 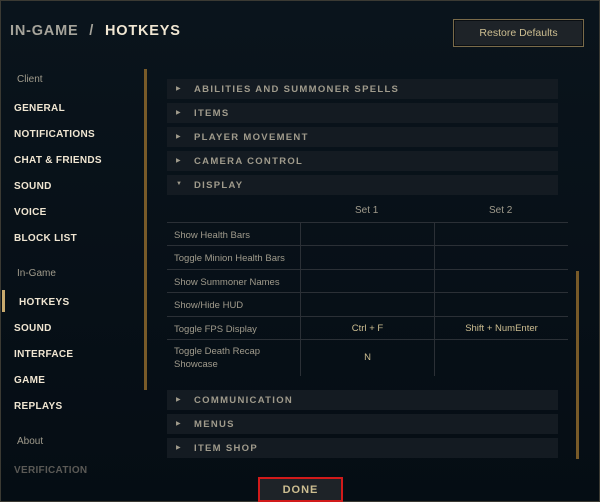 What do you see at coordinates (362, 185) in the screenshot?
I see `section-display: ▼ DISPLAY` at bounding box center [362, 185].